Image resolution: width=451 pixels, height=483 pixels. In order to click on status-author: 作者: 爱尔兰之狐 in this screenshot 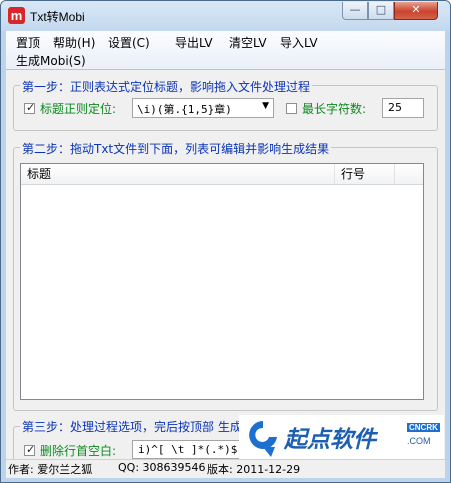, I will do `click(50, 469)`.